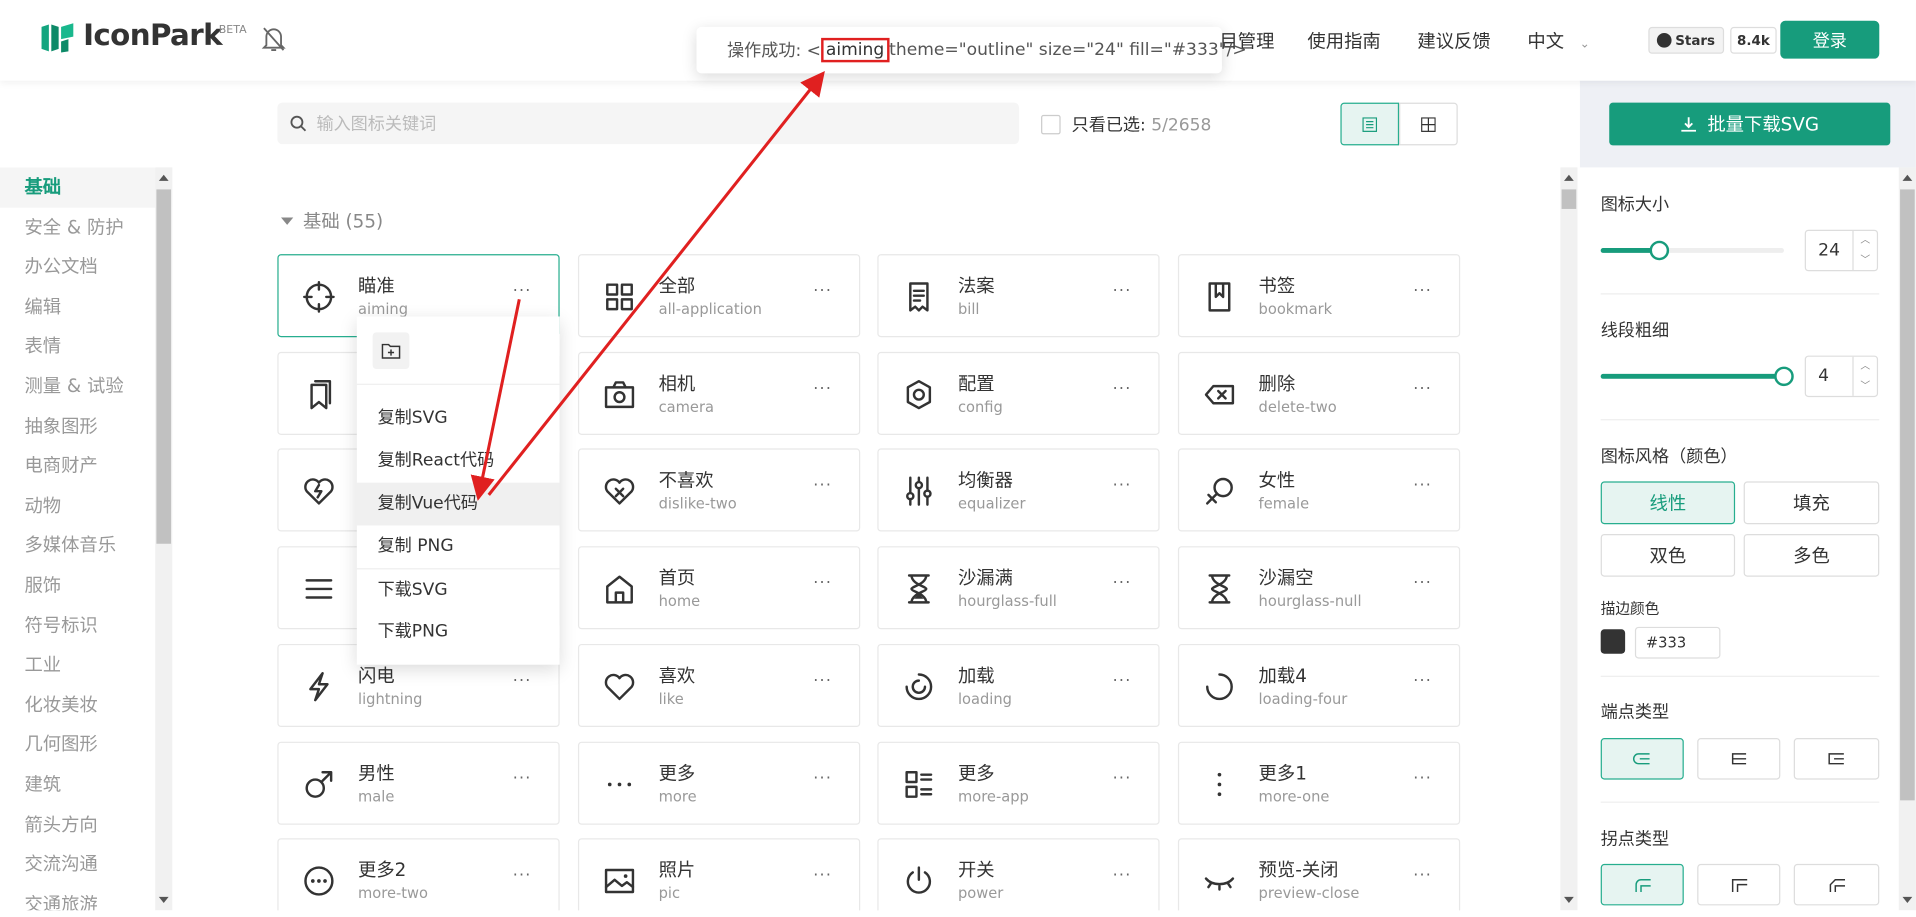 This screenshot has height=917, width=1916. What do you see at coordinates (1370, 124) in the screenshot?
I see `list-view-button` at bounding box center [1370, 124].